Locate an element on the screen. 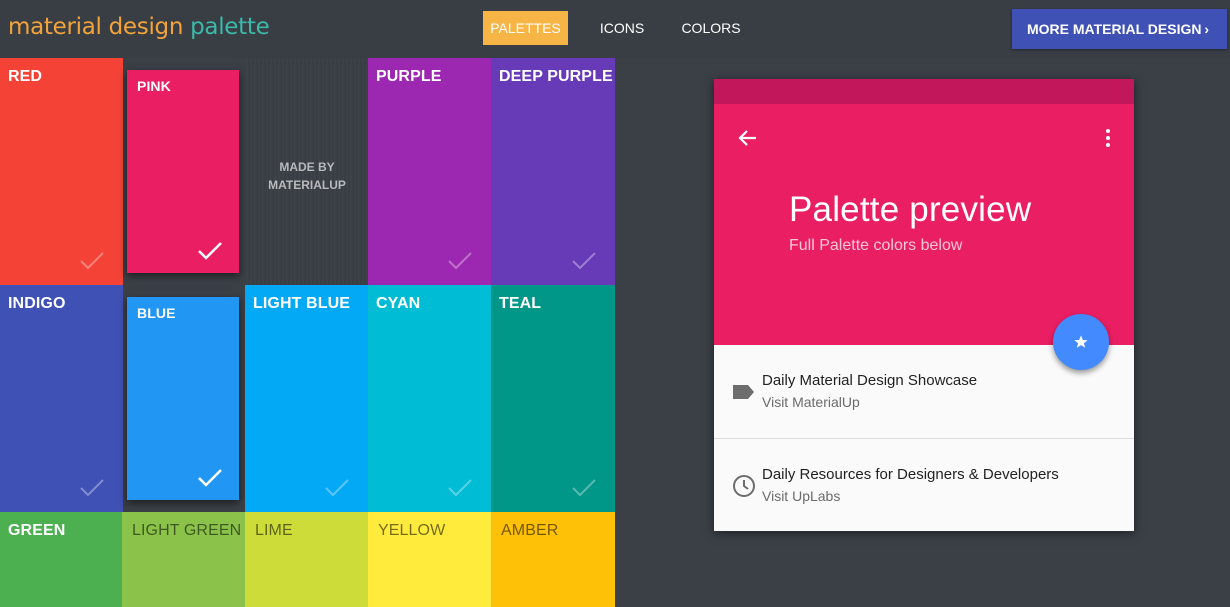  tile-label: AMBER is located at coordinates (530, 530).